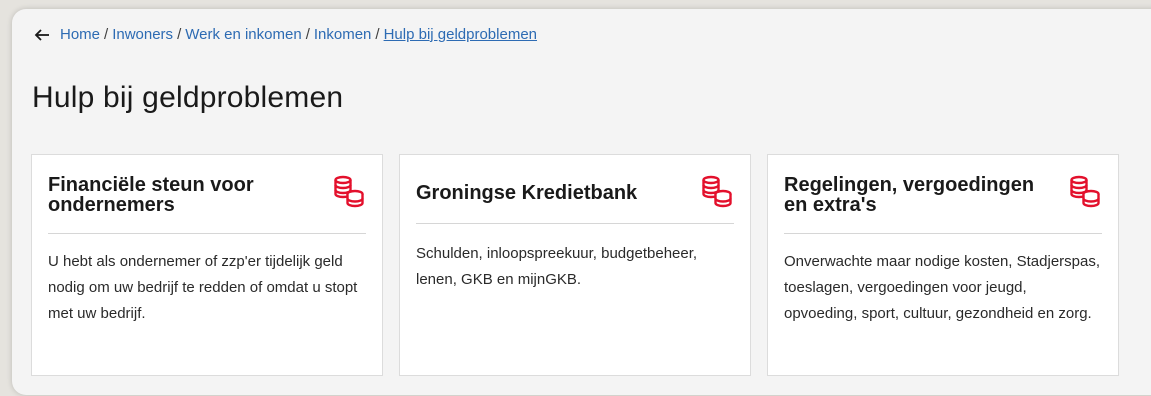  I want to click on card-header: Groningse Kredietbank, so click(575, 199).